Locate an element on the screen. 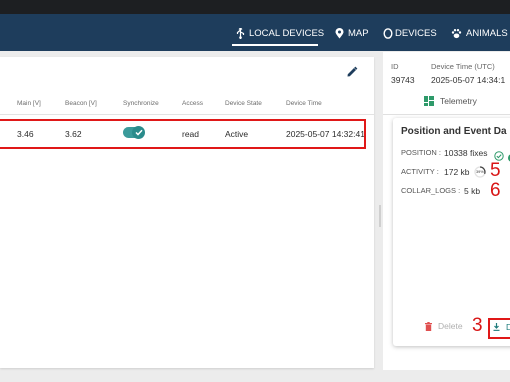 This screenshot has height=382, width=510. nav-animals: ANIMALS is located at coordinates (479, 33).